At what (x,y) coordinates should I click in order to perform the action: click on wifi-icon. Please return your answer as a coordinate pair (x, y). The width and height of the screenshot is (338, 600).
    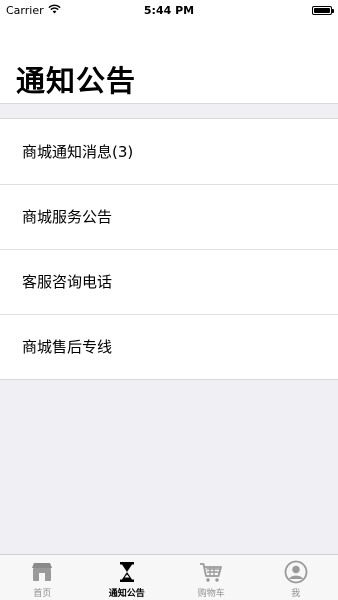
    Looking at the image, I should click on (54, 10).